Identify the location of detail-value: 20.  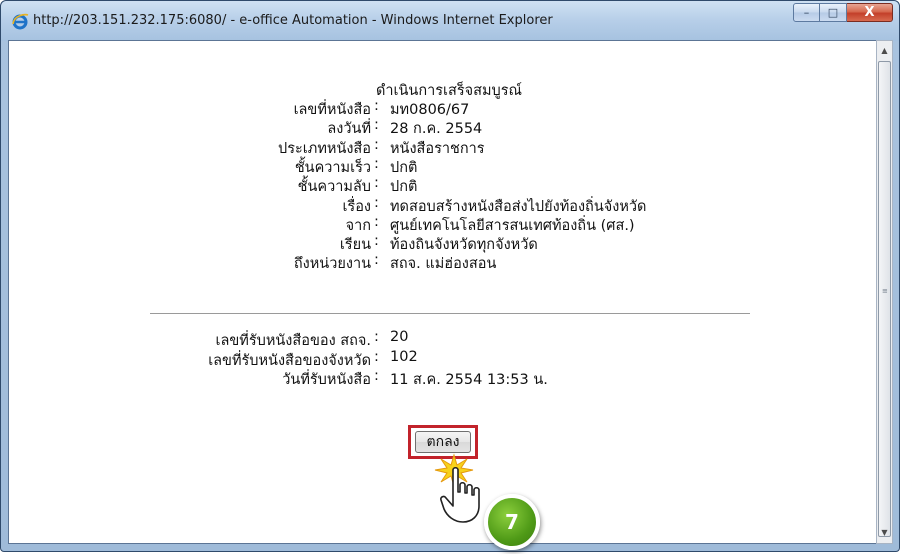
(399, 337).